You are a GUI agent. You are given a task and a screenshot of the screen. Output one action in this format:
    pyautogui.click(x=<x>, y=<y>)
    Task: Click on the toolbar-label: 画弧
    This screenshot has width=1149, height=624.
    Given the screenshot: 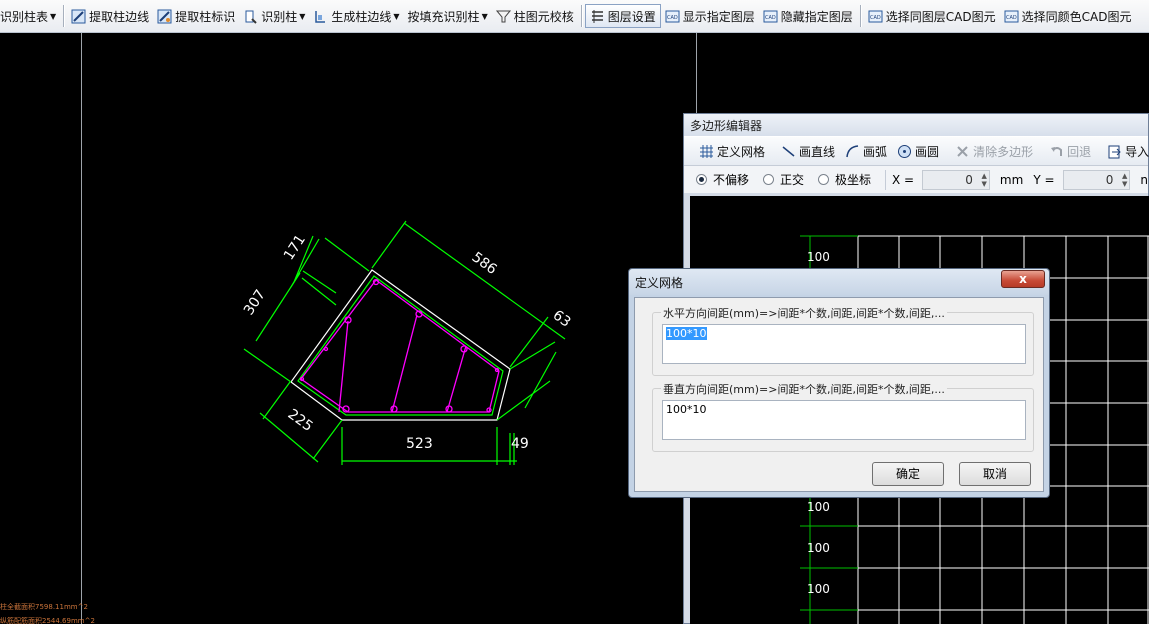 What is the action you would take?
    pyautogui.click(x=875, y=151)
    